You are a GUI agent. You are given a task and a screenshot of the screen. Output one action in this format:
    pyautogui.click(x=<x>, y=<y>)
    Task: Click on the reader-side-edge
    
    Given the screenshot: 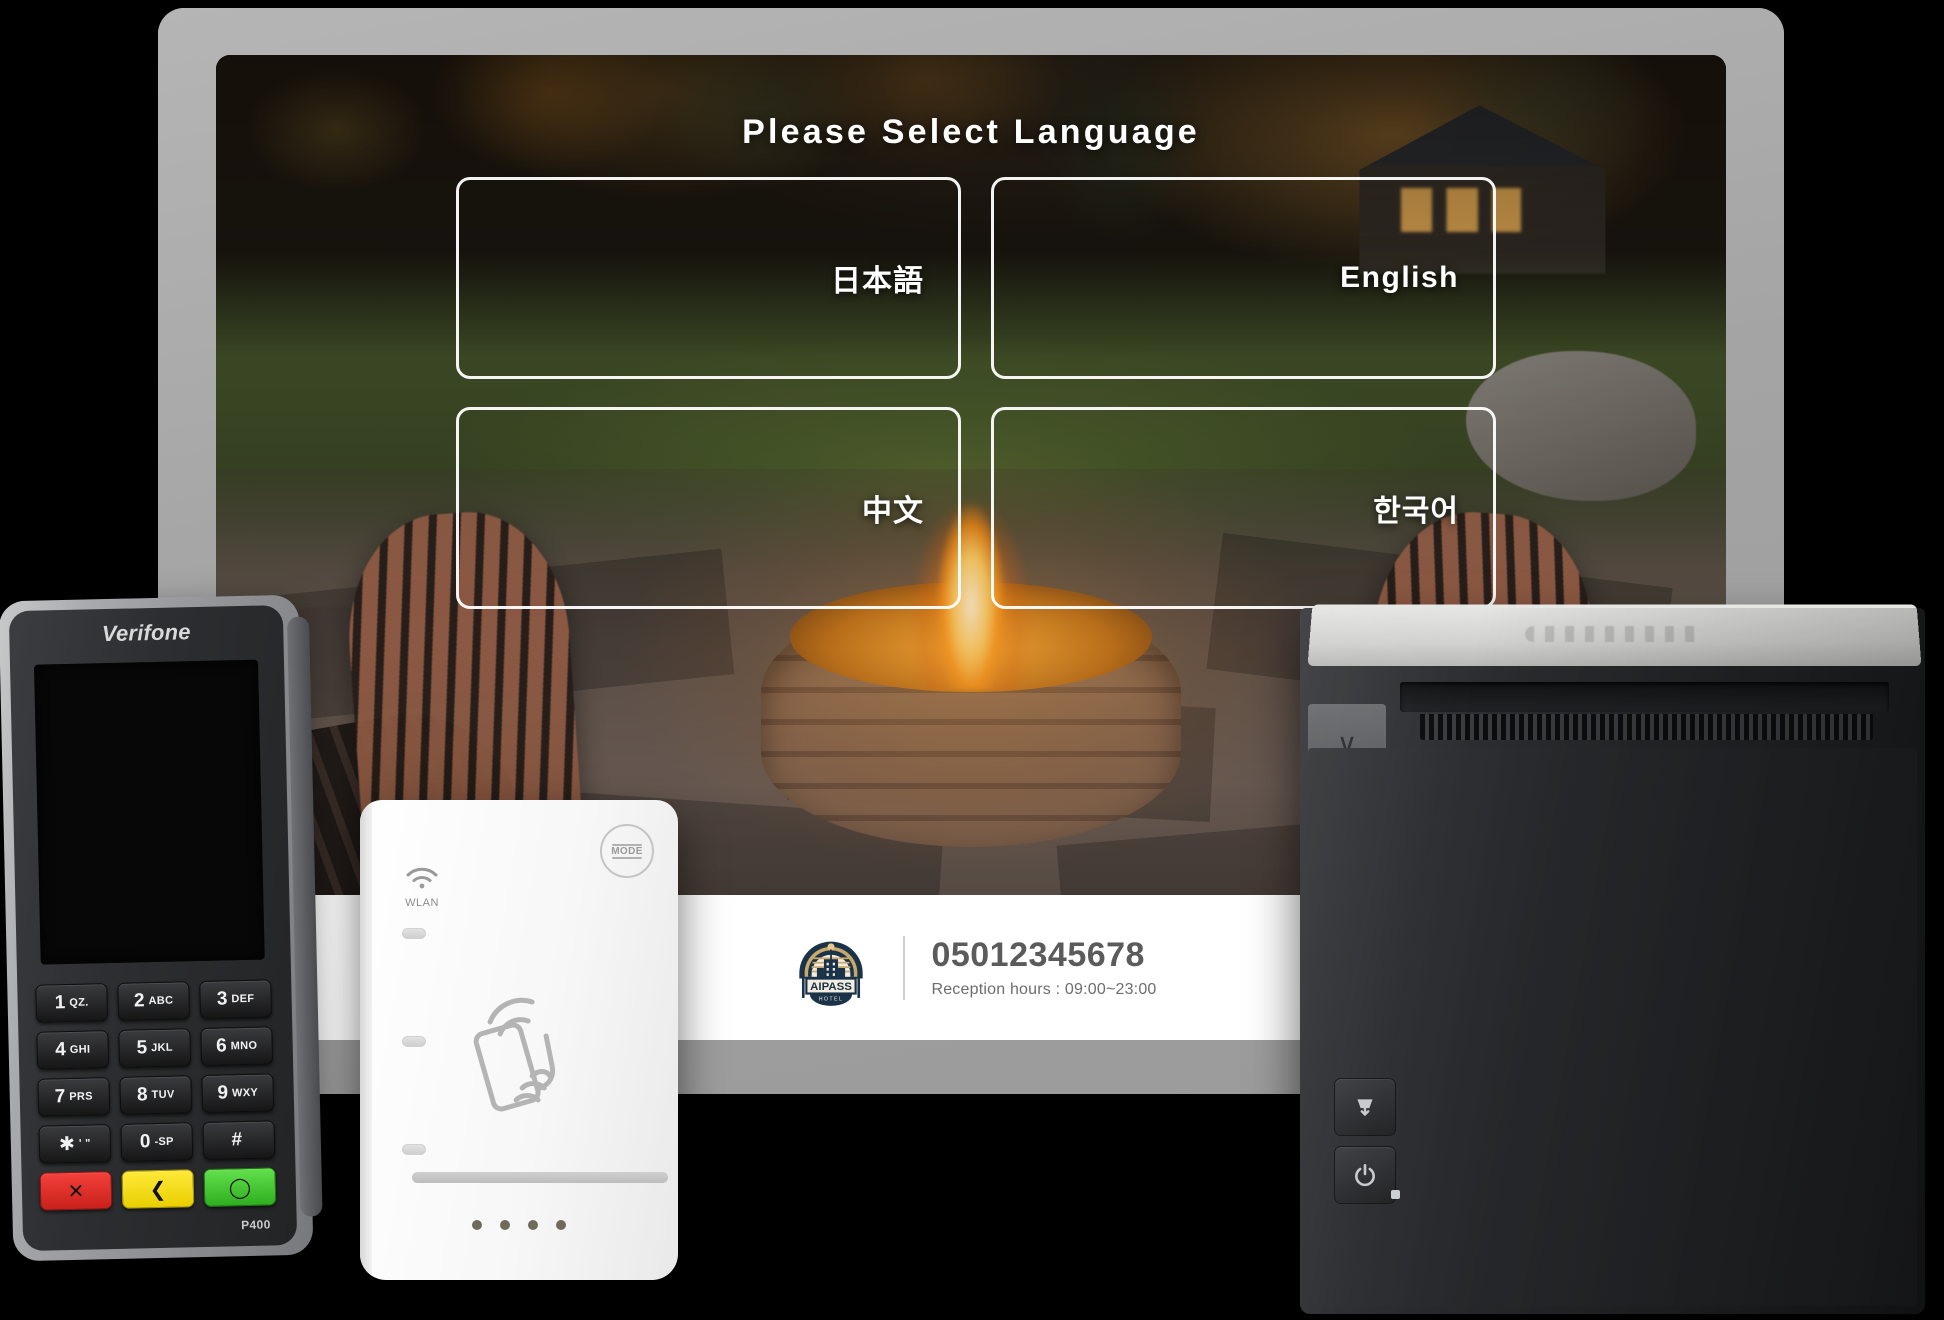 What is the action you would take?
    pyautogui.click(x=366, y=1040)
    